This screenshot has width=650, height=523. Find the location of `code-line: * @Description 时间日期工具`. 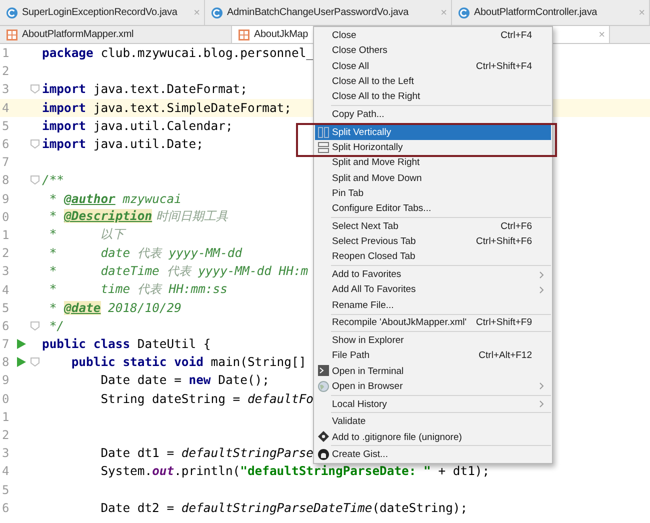

code-line: * @Description 时间日期工具 is located at coordinates (138, 217).